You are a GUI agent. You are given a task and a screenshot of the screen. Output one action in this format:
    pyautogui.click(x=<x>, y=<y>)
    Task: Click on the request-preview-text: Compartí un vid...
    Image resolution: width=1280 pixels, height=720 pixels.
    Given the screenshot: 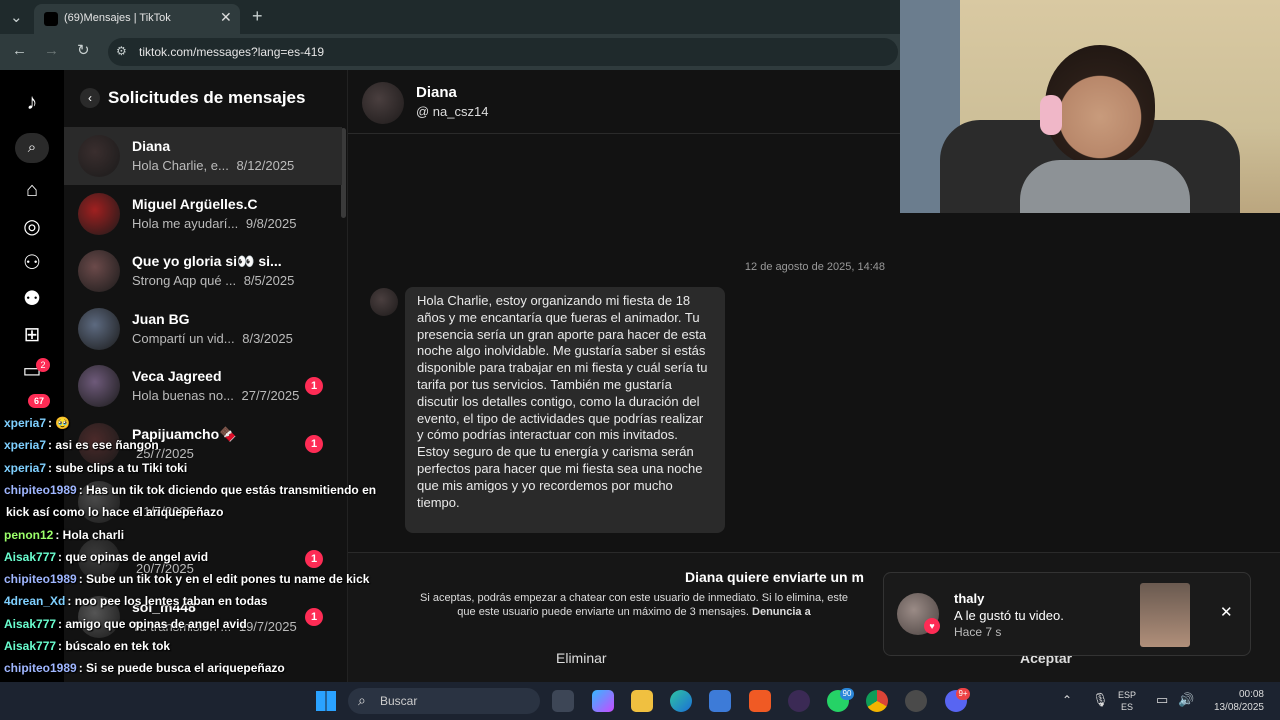 What is the action you would take?
    pyautogui.click(x=183, y=338)
    